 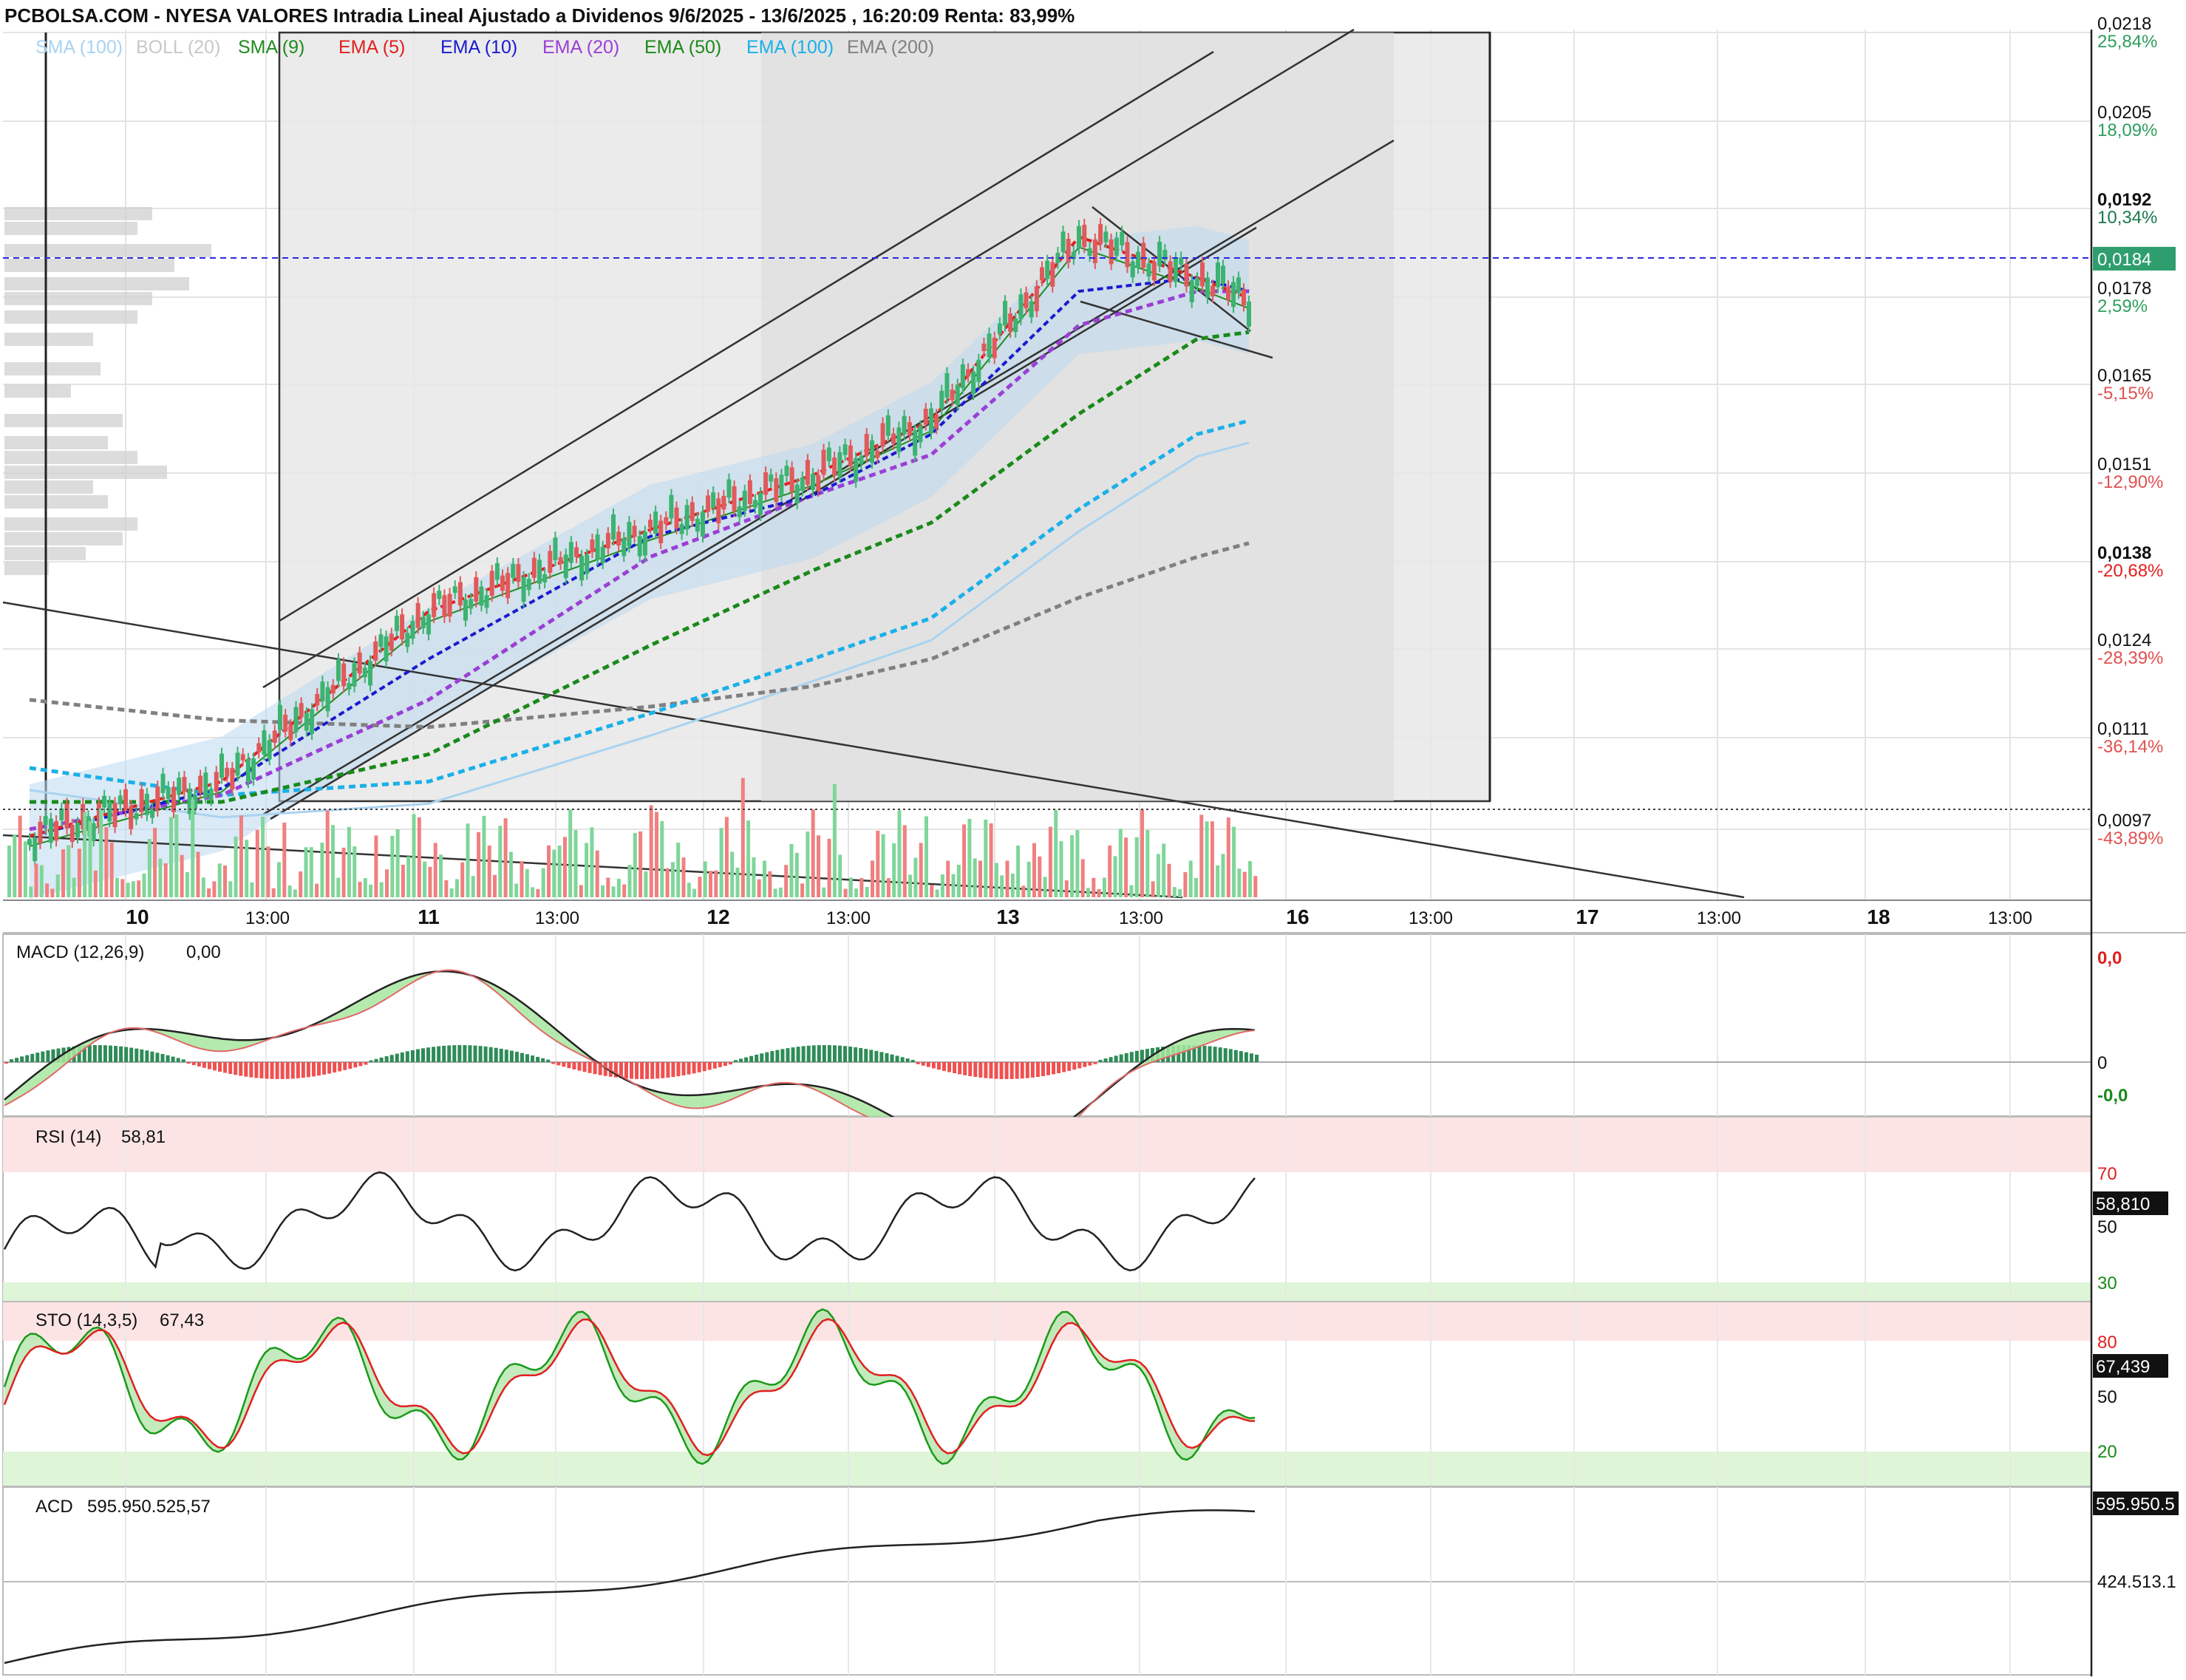 I want to click on pct-tick-0: 25,84%, so click(x=2127, y=42).